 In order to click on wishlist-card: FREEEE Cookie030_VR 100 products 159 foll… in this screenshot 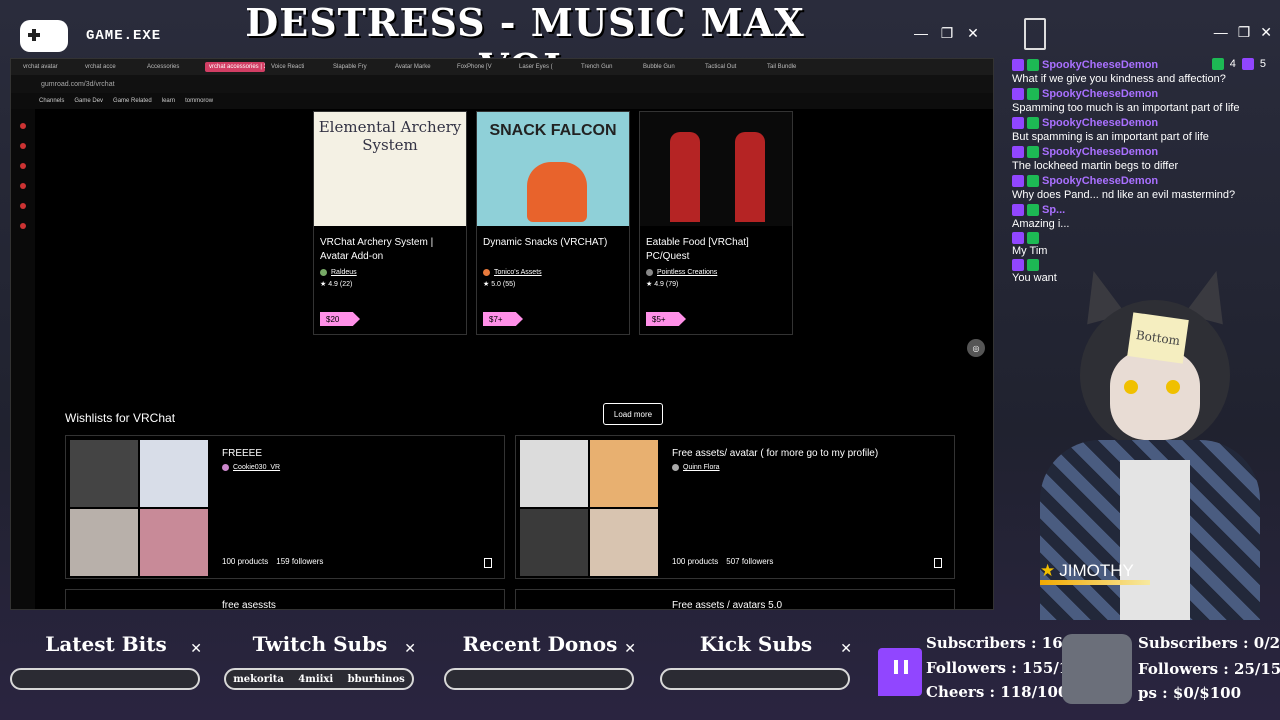, I will do `click(285, 507)`.